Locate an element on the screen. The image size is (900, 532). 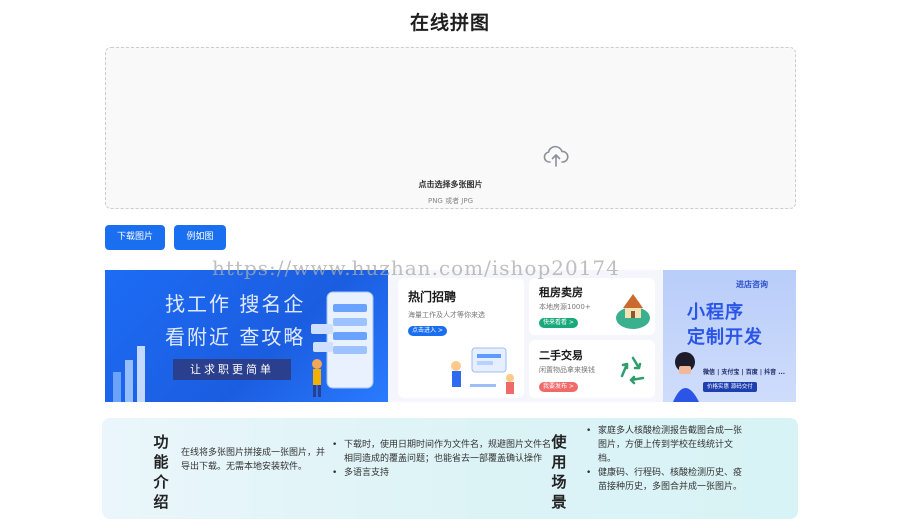
card-hot-enter-button: 点击进入 > is located at coordinates (427, 331).